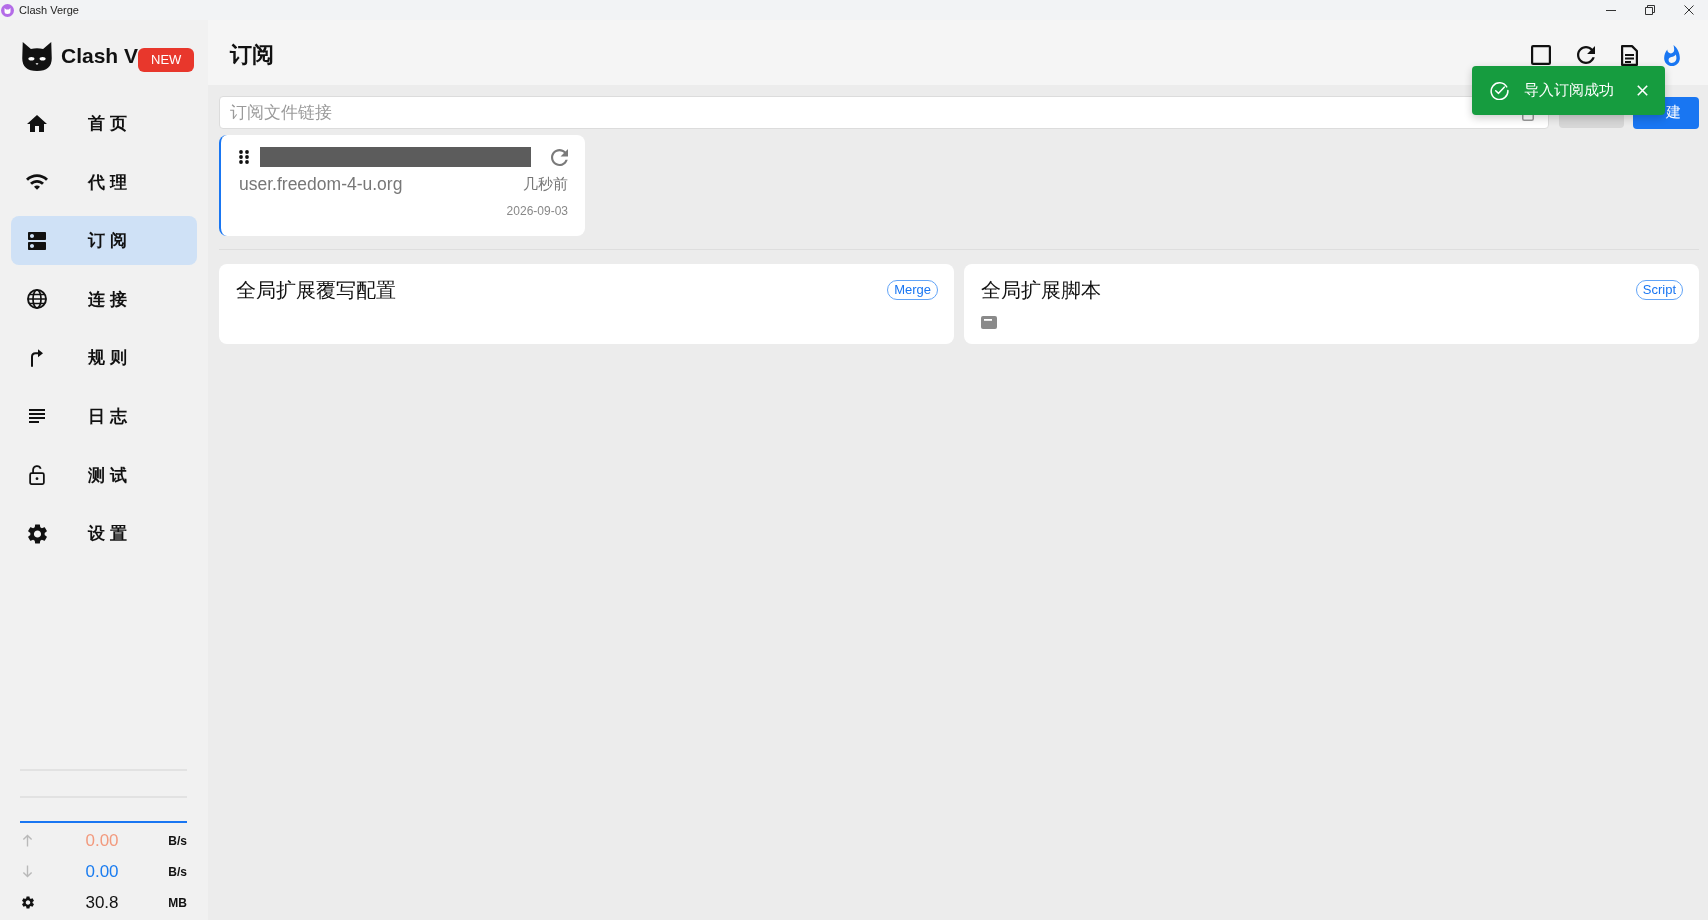  I want to click on app-icon, so click(7, 10).